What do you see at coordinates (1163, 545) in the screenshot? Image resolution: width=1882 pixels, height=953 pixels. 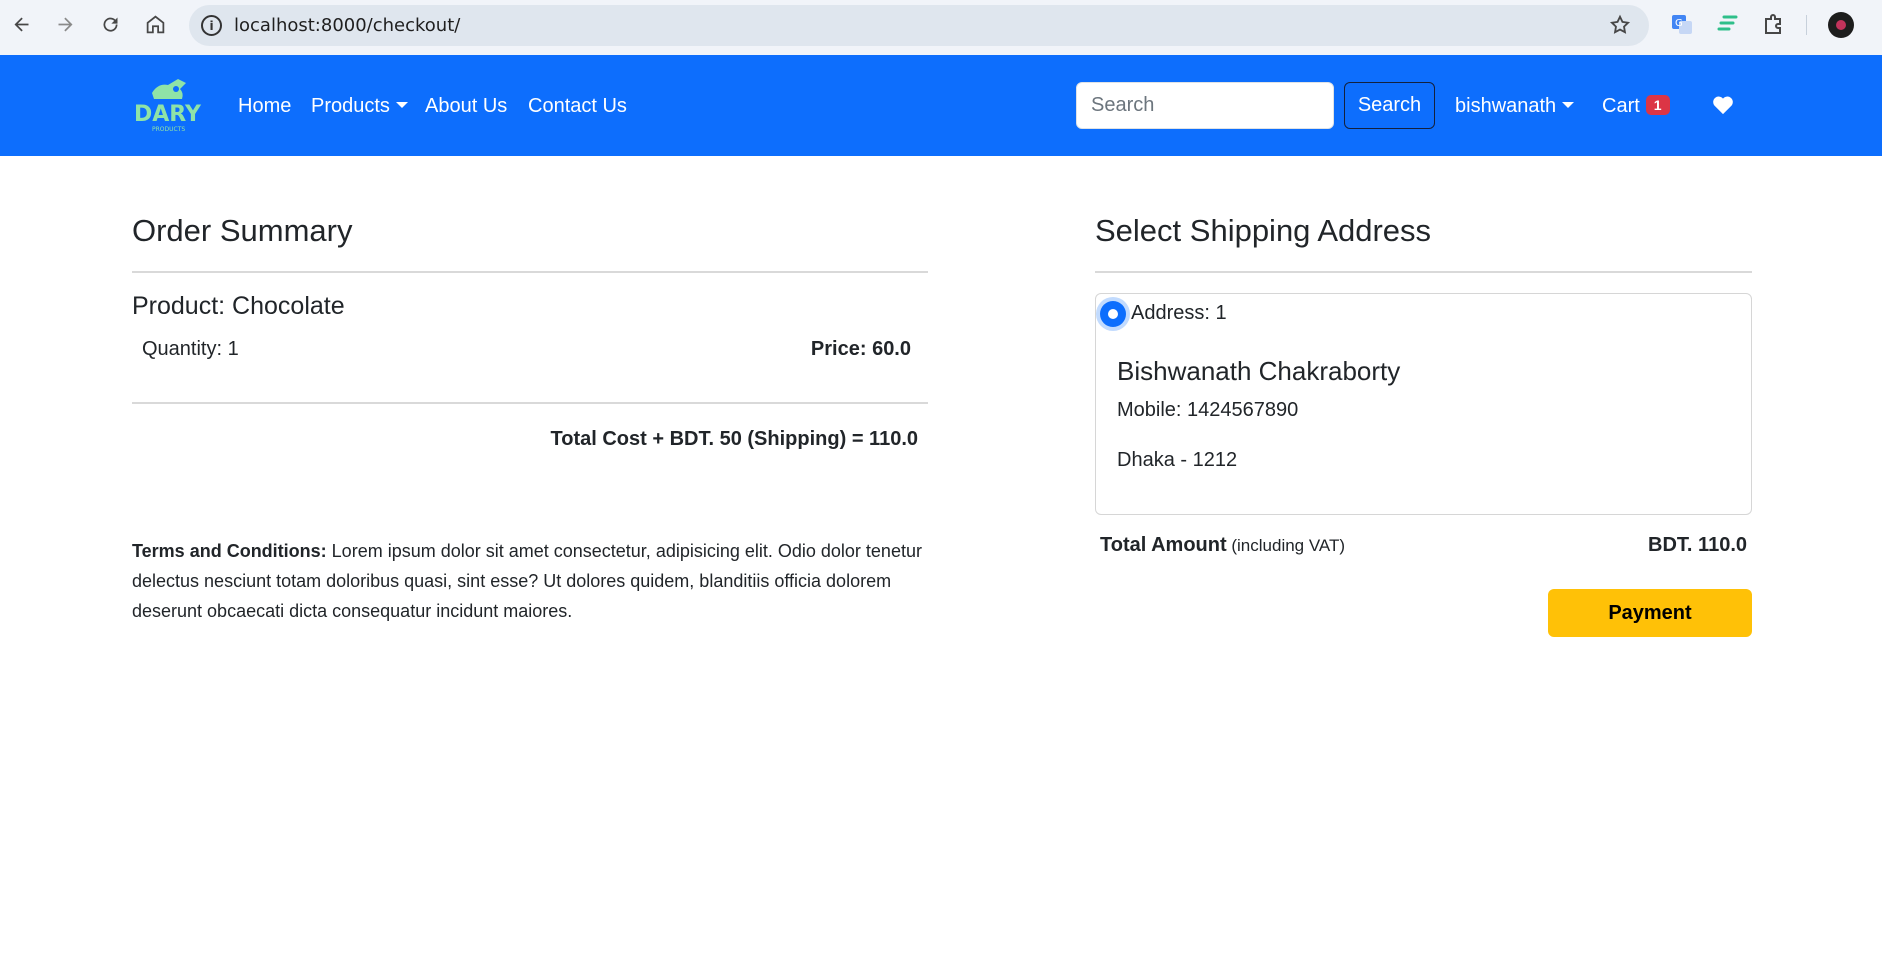 I see `total-amount-title: Total Amount` at bounding box center [1163, 545].